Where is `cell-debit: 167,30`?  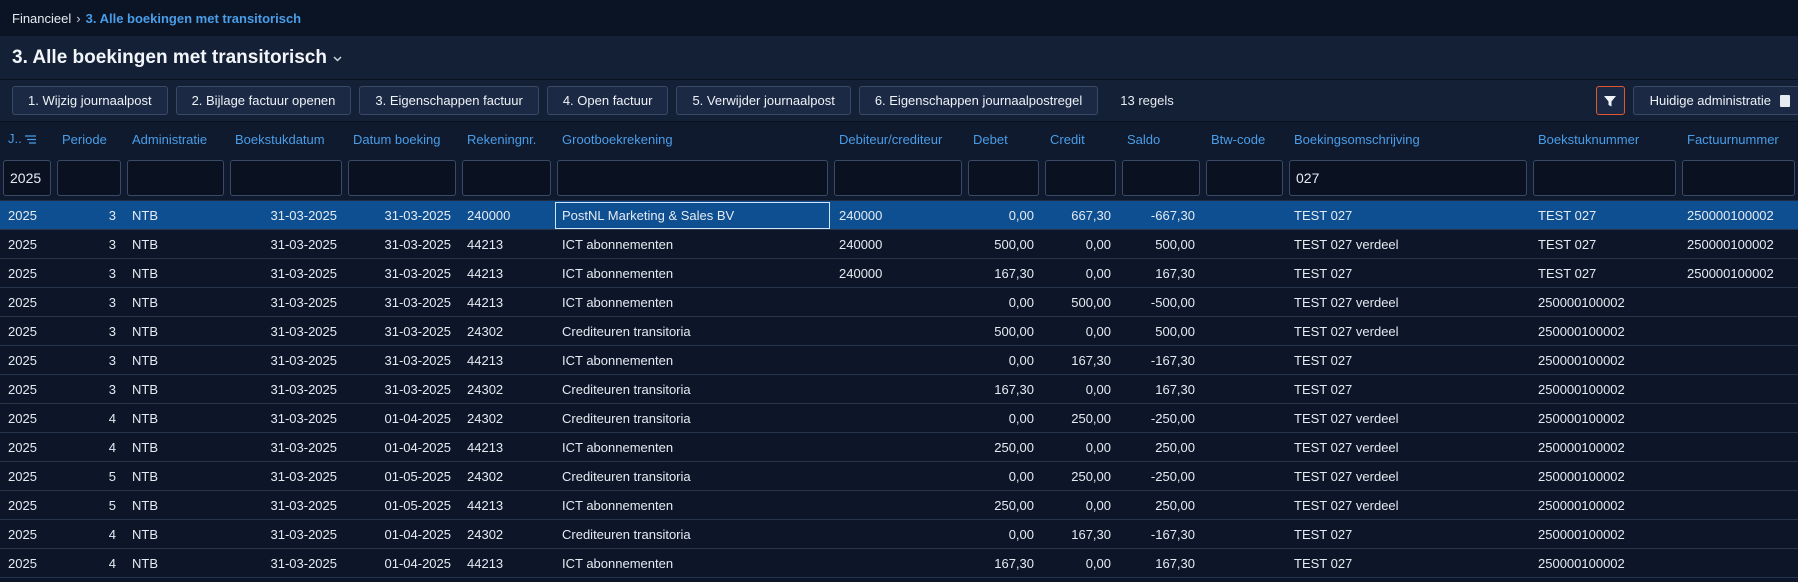
cell-debit: 167,30 is located at coordinates (1003, 563).